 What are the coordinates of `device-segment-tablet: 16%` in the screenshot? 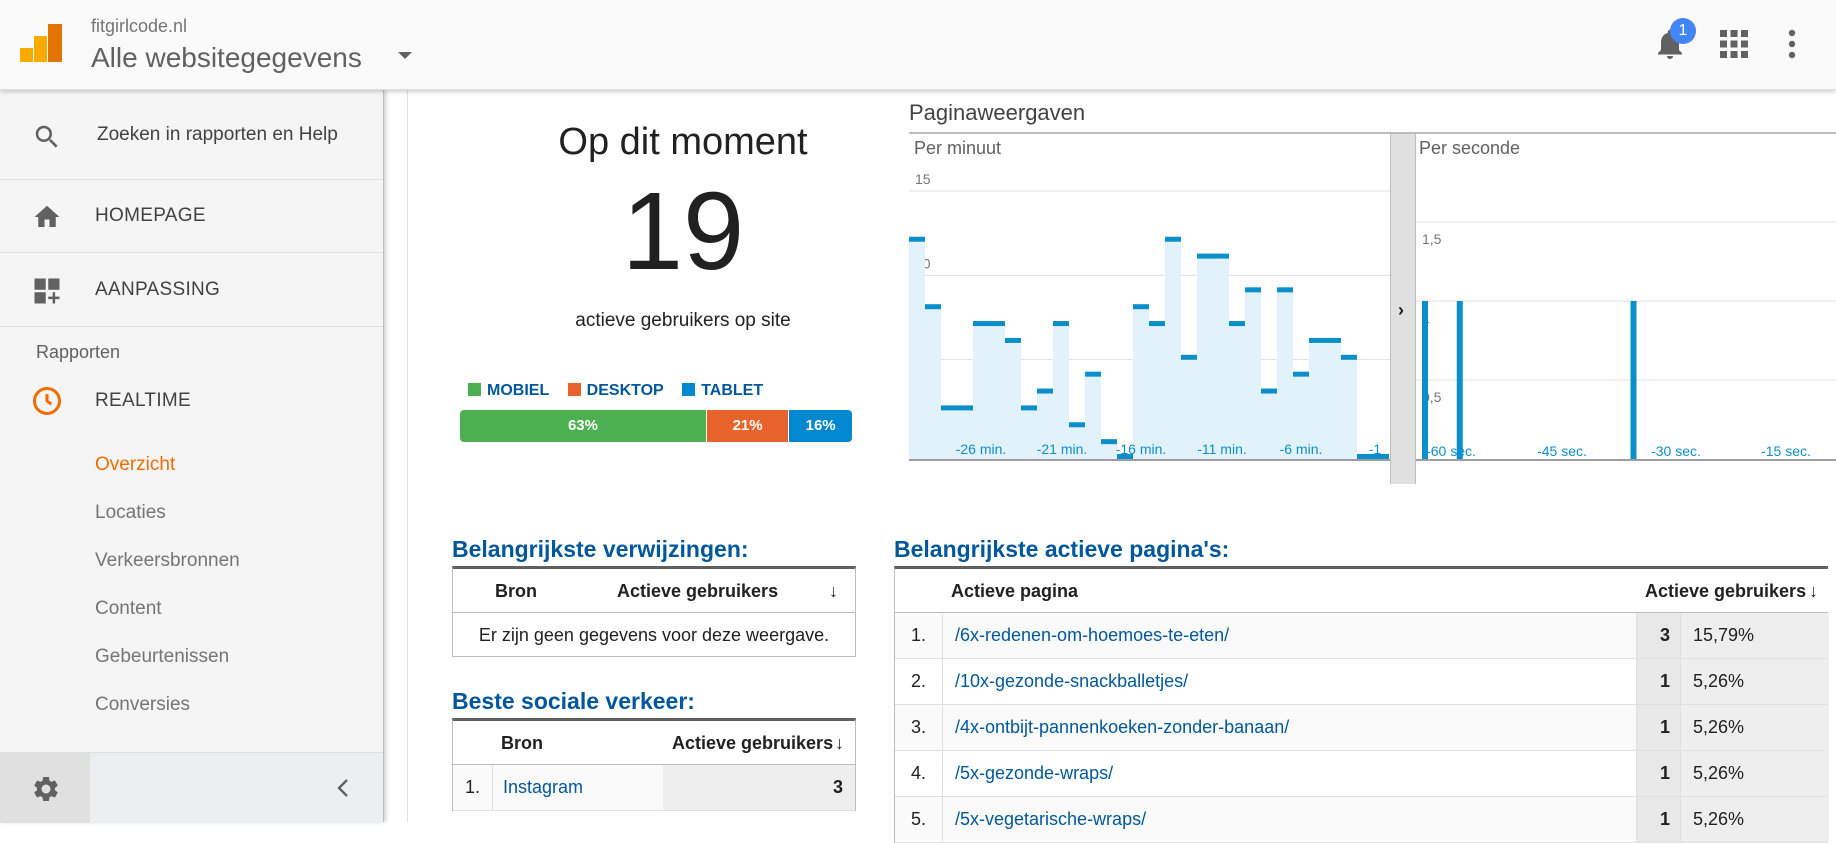 It's located at (820, 426).